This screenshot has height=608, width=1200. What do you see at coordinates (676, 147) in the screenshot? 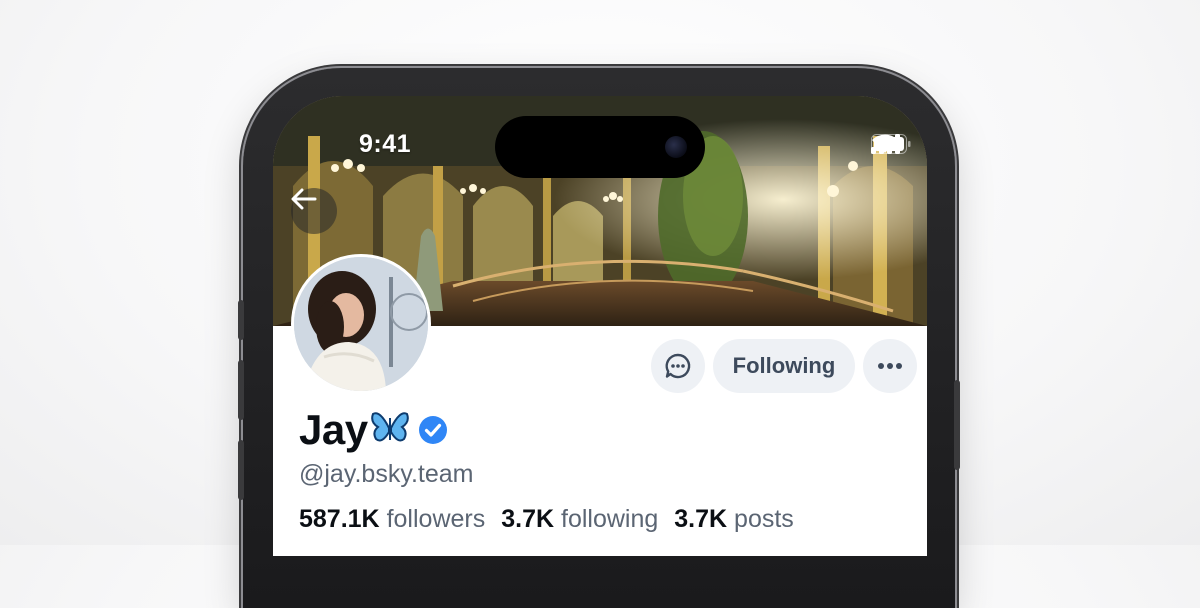
I see `front-camera` at bounding box center [676, 147].